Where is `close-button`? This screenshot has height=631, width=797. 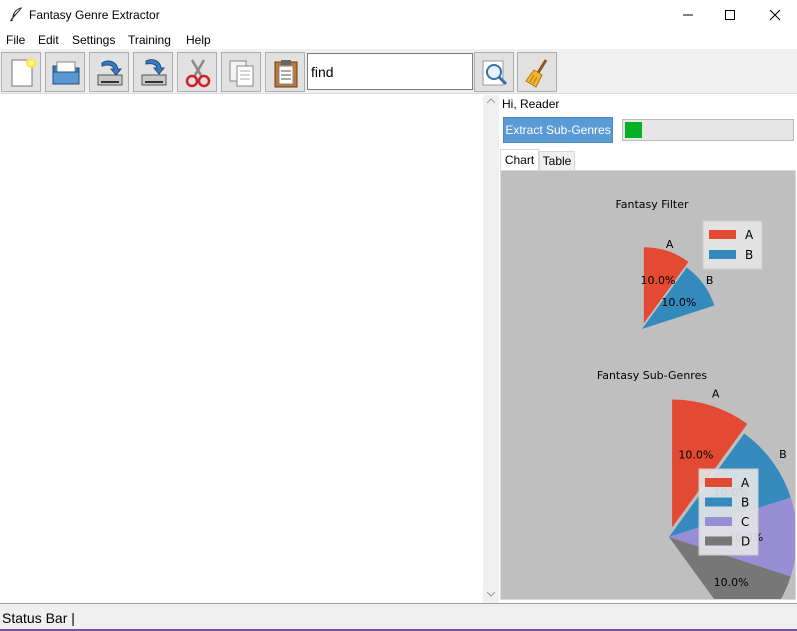
close-button is located at coordinates (774, 15).